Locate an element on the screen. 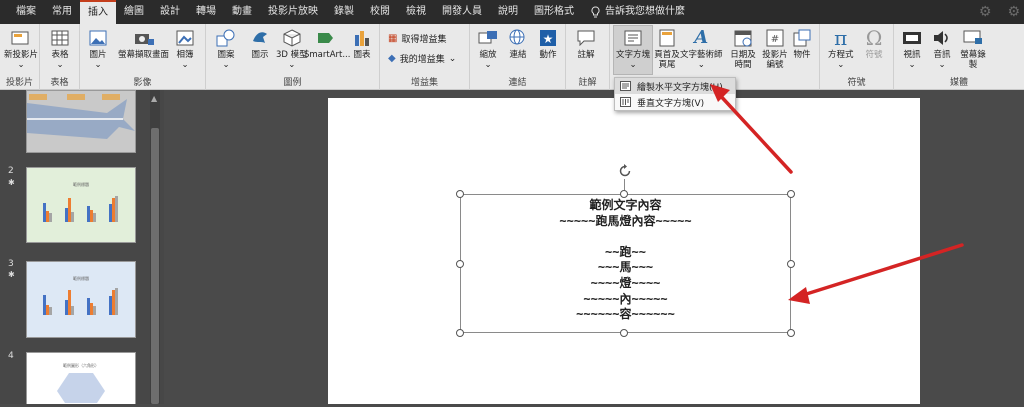  red-arrow-to-menu is located at coordinates (751, 129).